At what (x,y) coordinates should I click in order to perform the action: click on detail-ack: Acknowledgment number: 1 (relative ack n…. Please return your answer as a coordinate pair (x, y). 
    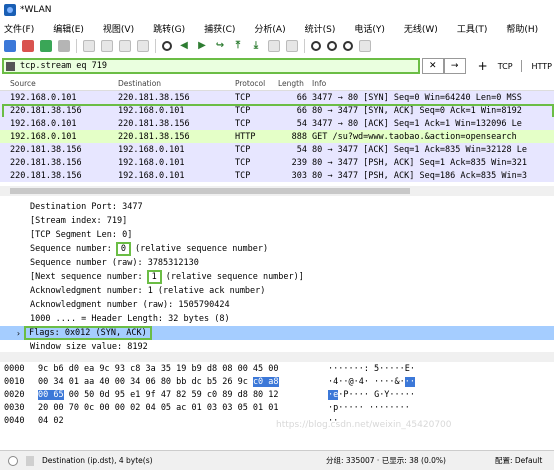
    Looking at the image, I should click on (277, 291).